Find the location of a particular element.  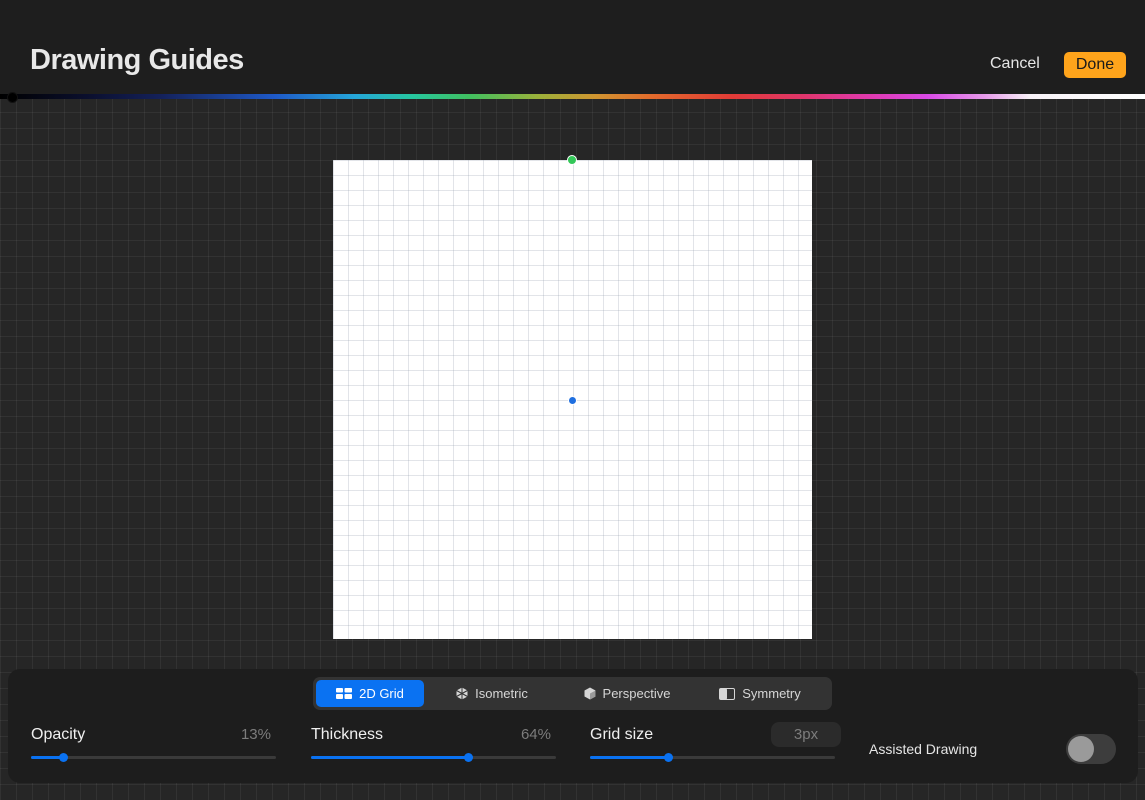

tab-label: Perspective is located at coordinates (636, 693).